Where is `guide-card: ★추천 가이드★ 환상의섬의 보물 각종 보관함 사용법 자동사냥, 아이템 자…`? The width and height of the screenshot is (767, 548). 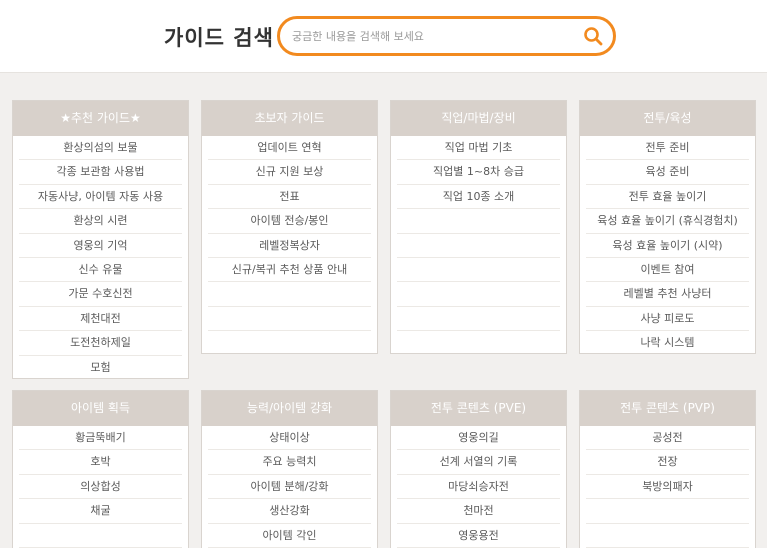 guide-card: ★추천 가이드★ 환상의섬의 보물 각종 보관함 사용법 자동사냥, 아이템 자… is located at coordinates (100, 239).